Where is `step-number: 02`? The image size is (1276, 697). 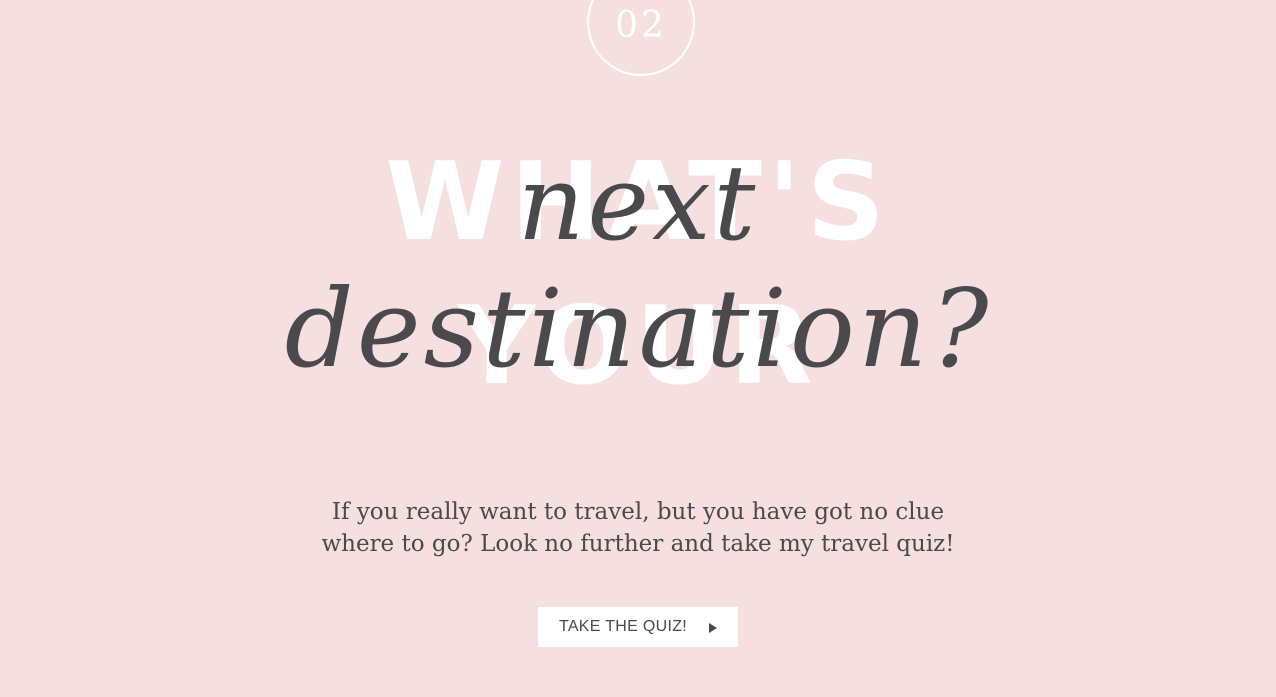
step-number: 02 is located at coordinates (641, 25).